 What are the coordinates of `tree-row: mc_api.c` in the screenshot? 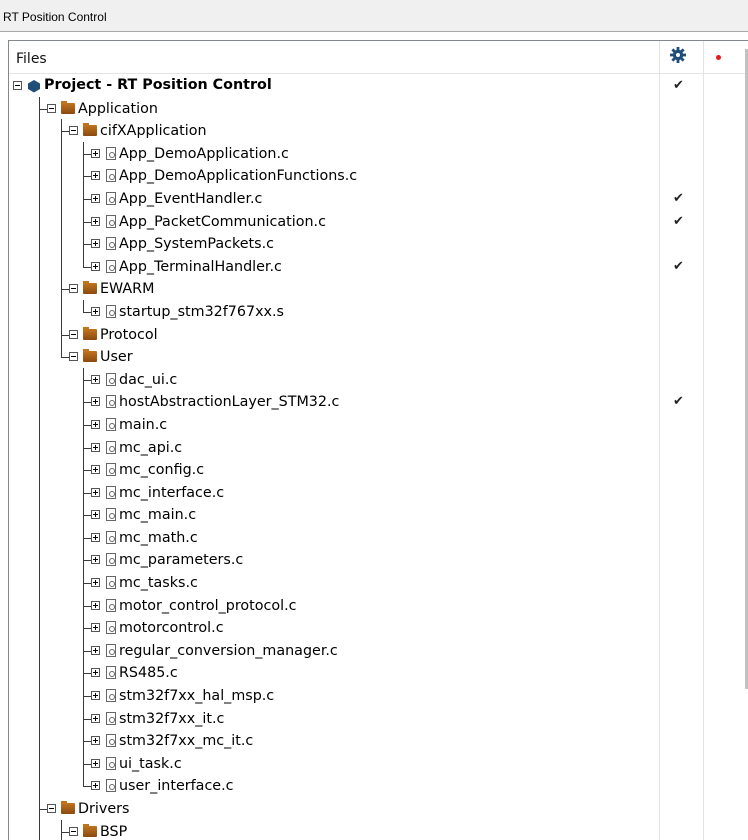 It's located at (378, 448).